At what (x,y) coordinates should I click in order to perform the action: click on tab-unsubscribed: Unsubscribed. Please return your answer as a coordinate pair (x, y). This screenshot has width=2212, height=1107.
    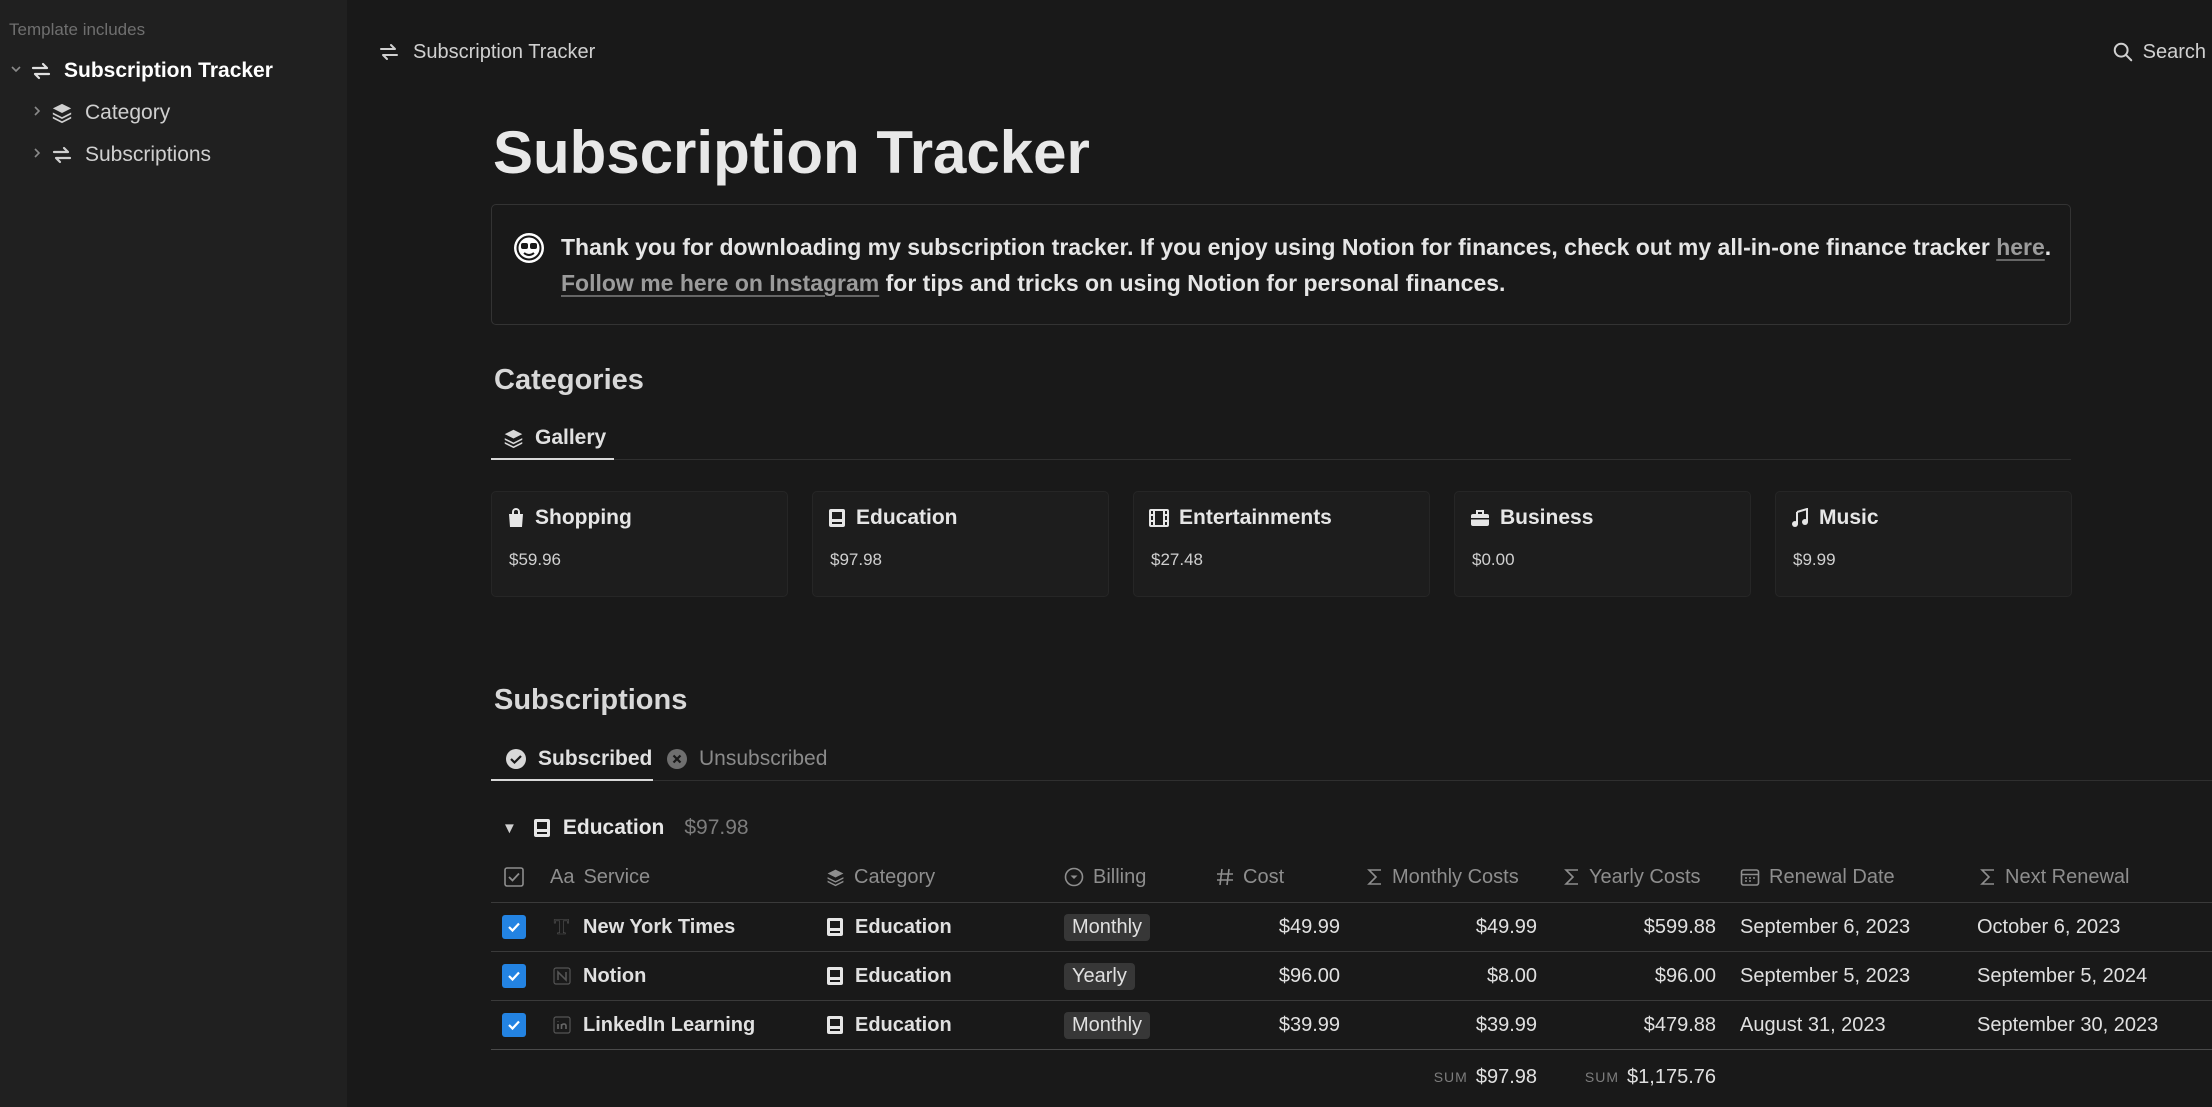
    Looking at the image, I should click on (746, 759).